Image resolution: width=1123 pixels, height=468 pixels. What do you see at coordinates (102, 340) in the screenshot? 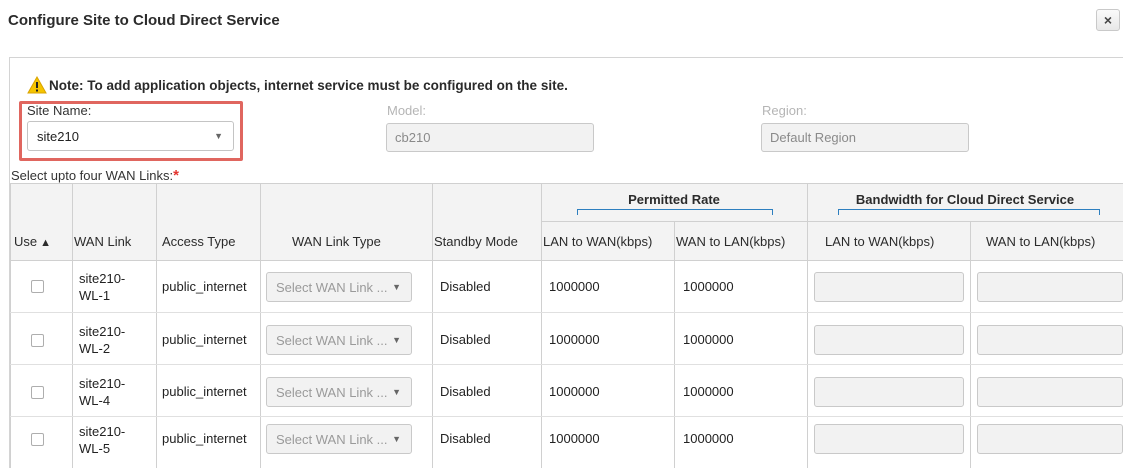
I see `wan-link-cell: site210- WL-2` at bounding box center [102, 340].